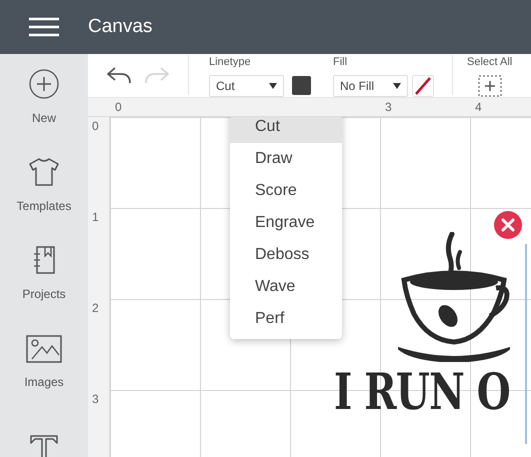 This screenshot has height=457, width=531. What do you see at coordinates (95, 307) in the screenshot?
I see `ruler-number: 2` at bounding box center [95, 307].